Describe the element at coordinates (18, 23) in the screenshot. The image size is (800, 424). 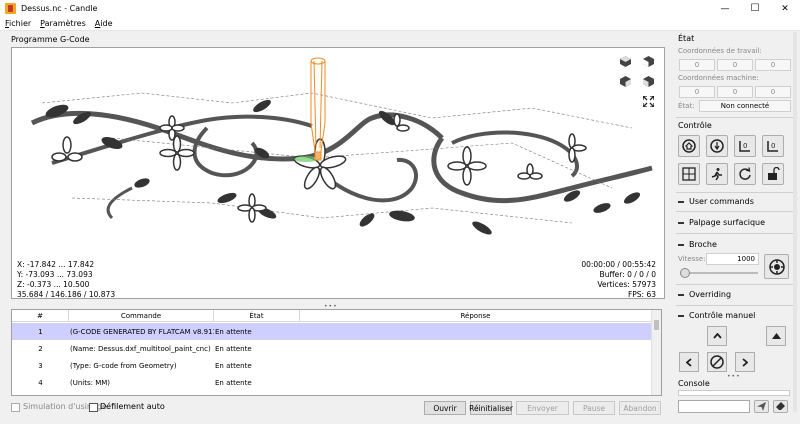
I see `menu-fichier: Fichier` at that location.